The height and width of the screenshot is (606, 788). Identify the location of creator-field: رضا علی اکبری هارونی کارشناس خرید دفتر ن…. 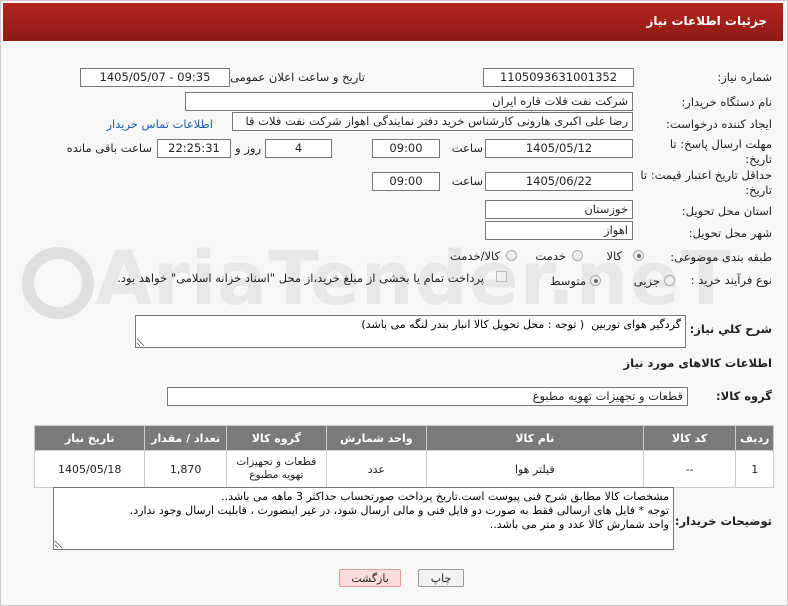
(432, 121).